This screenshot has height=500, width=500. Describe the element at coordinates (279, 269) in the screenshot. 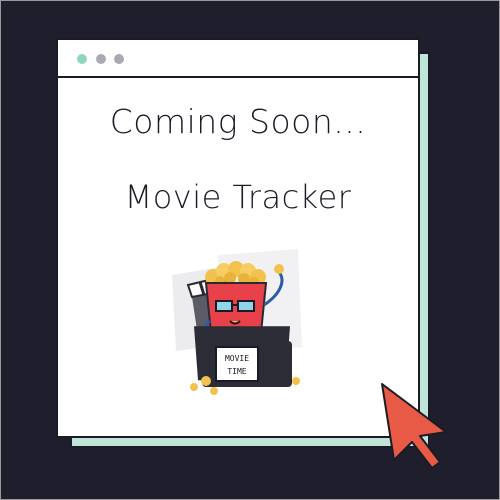

I see `held-popcorn` at that location.